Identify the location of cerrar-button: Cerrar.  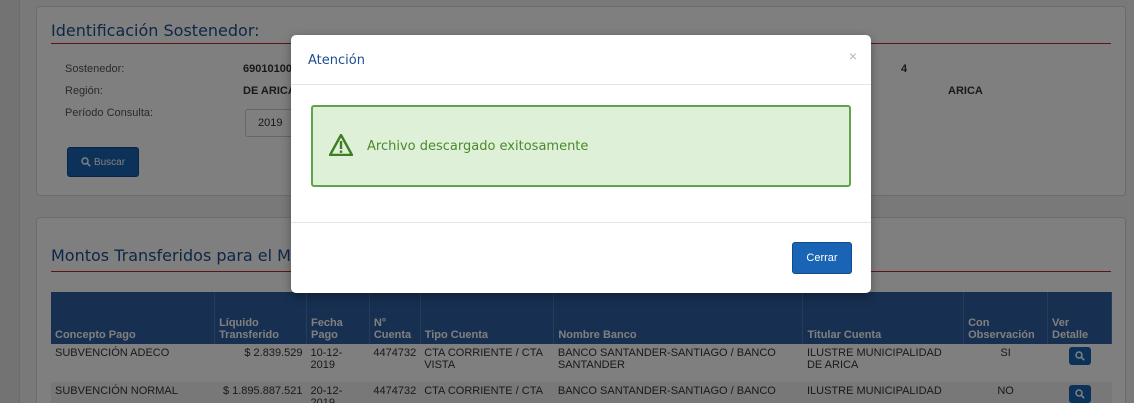
(822, 258).